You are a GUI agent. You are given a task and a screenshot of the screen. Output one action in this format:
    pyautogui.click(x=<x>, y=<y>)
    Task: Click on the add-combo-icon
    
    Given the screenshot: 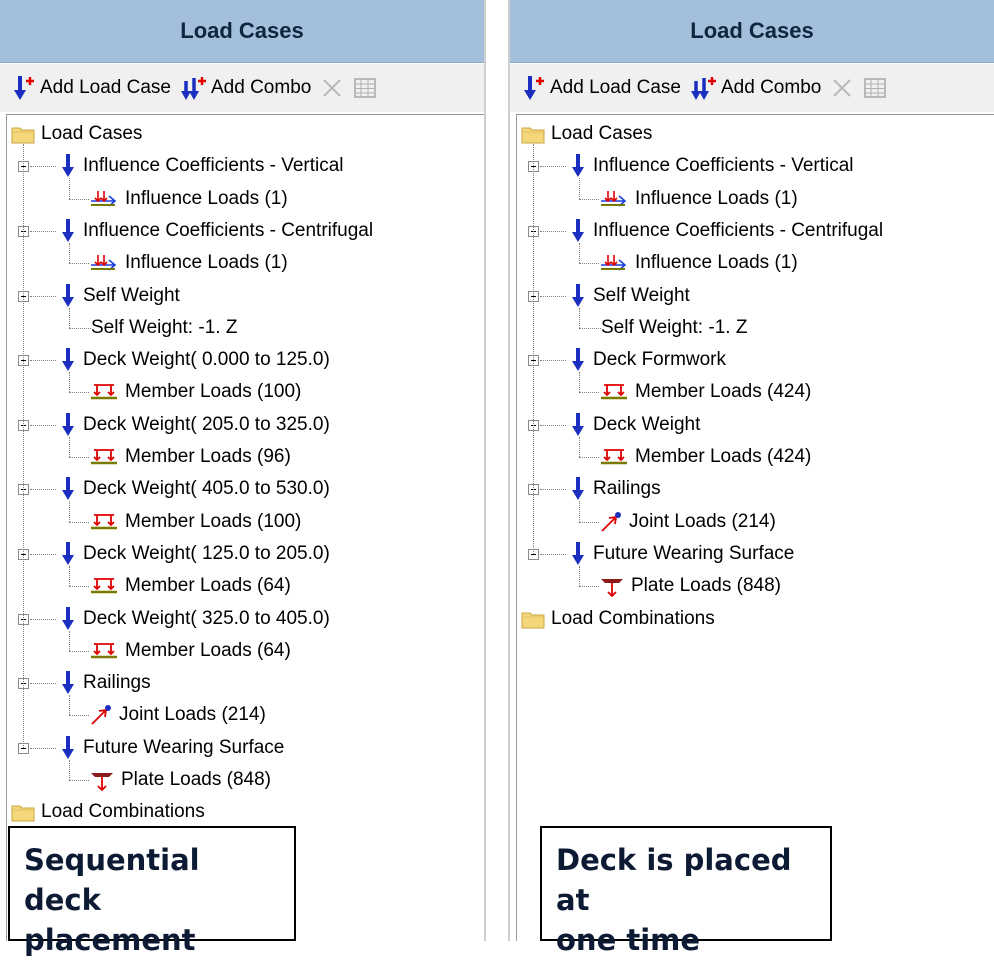 What is the action you would take?
    pyautogui.click(x=195, y=88)
    